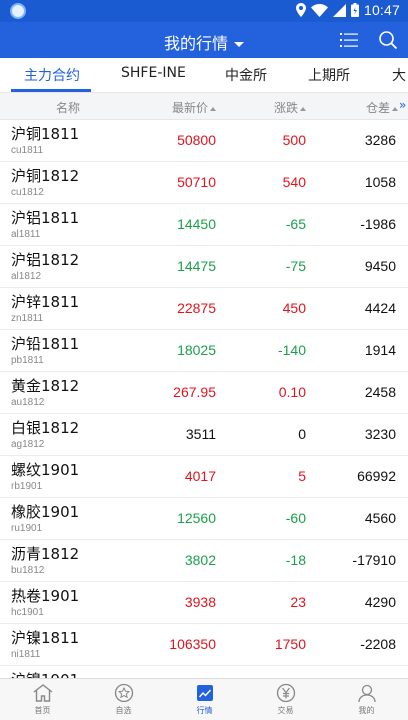 The height and width of the screenshot is (720, 408). I want to click on price-change: 0, so click(302, 434).